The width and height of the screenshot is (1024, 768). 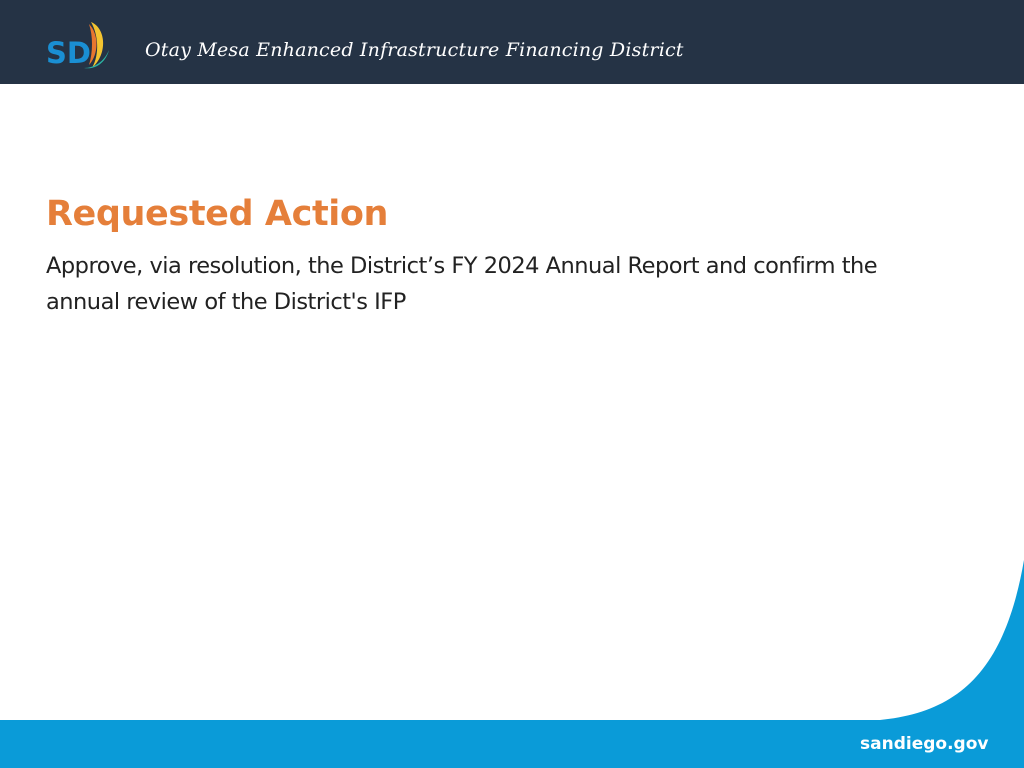 I want to click on city-of-san-diego-logo-icon: SD, so click(x=78, y=44).